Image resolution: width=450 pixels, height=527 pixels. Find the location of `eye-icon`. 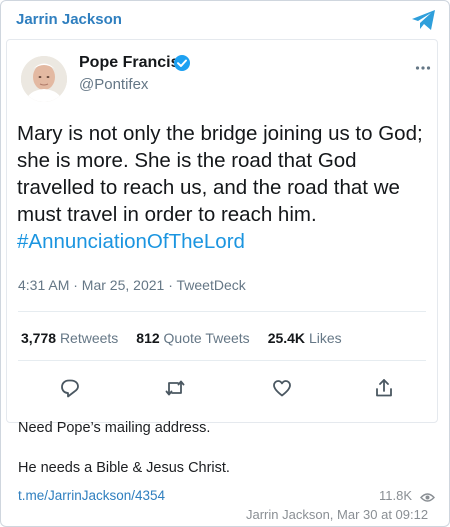

eye-icon is located at coordinates (427, 496).